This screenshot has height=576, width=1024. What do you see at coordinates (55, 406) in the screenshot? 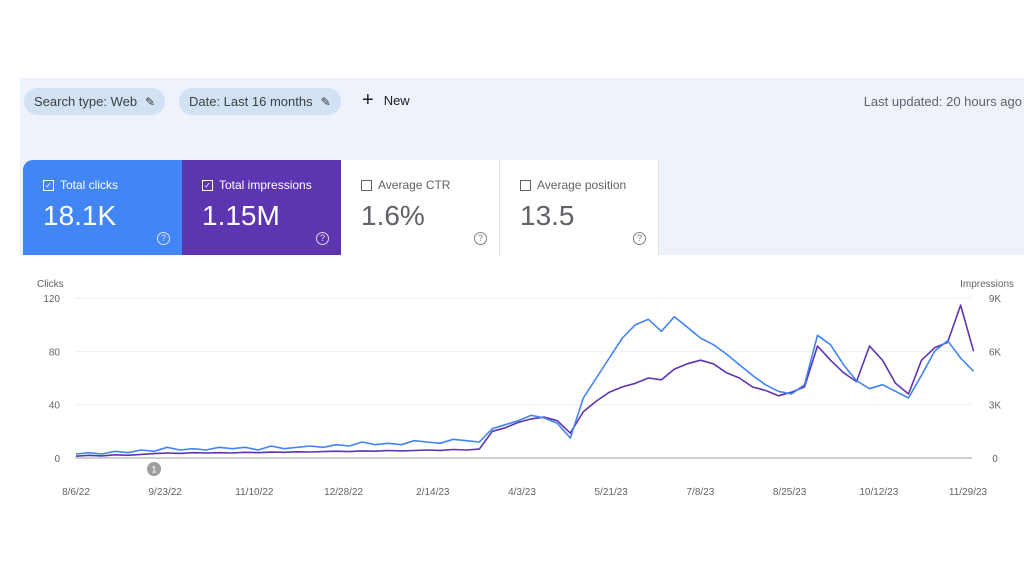
I see `left-tick-label: 40` at bounding box center [55, 406].